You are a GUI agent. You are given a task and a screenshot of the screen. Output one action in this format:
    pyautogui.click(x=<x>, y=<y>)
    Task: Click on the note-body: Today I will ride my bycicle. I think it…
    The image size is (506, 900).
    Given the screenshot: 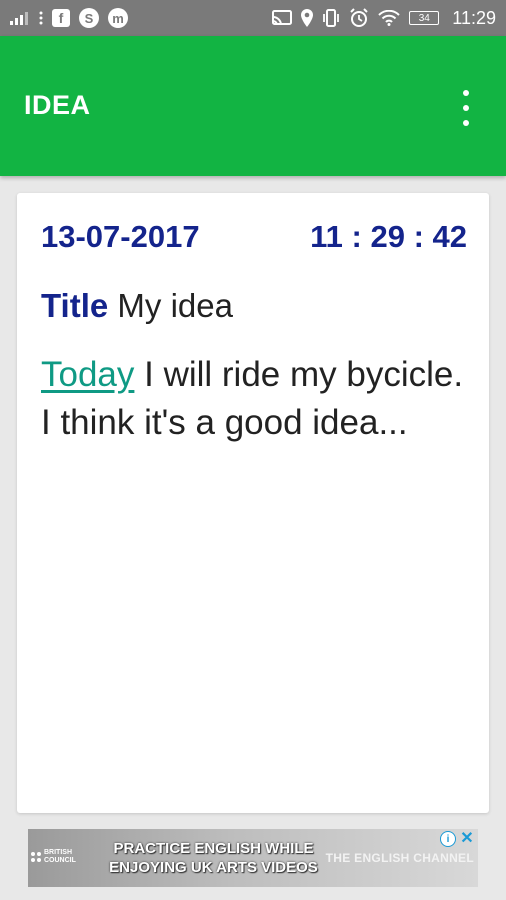 What is the action you would take?
    pyautogui.click(x=256, y=399)
    